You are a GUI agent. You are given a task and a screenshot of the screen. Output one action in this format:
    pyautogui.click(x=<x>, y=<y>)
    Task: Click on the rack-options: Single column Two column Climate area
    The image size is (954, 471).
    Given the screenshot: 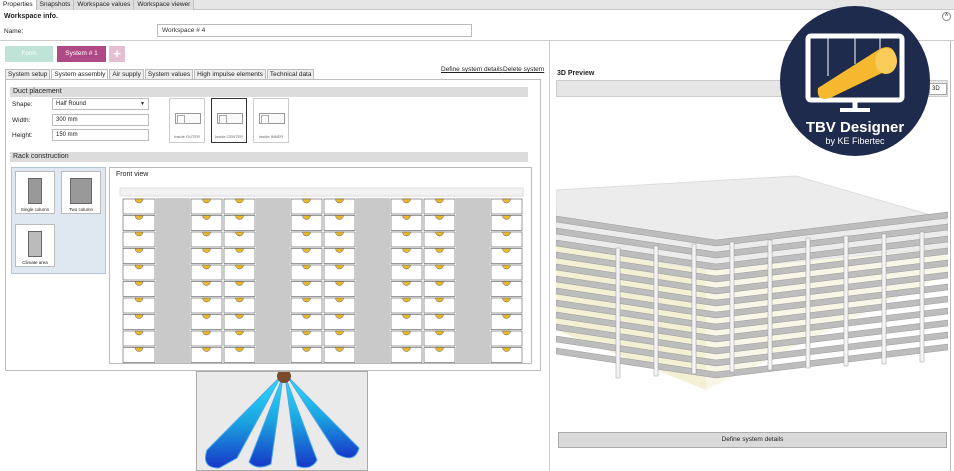 What is the action you would take?
    pyautogui.click(x=58, y=220)
    